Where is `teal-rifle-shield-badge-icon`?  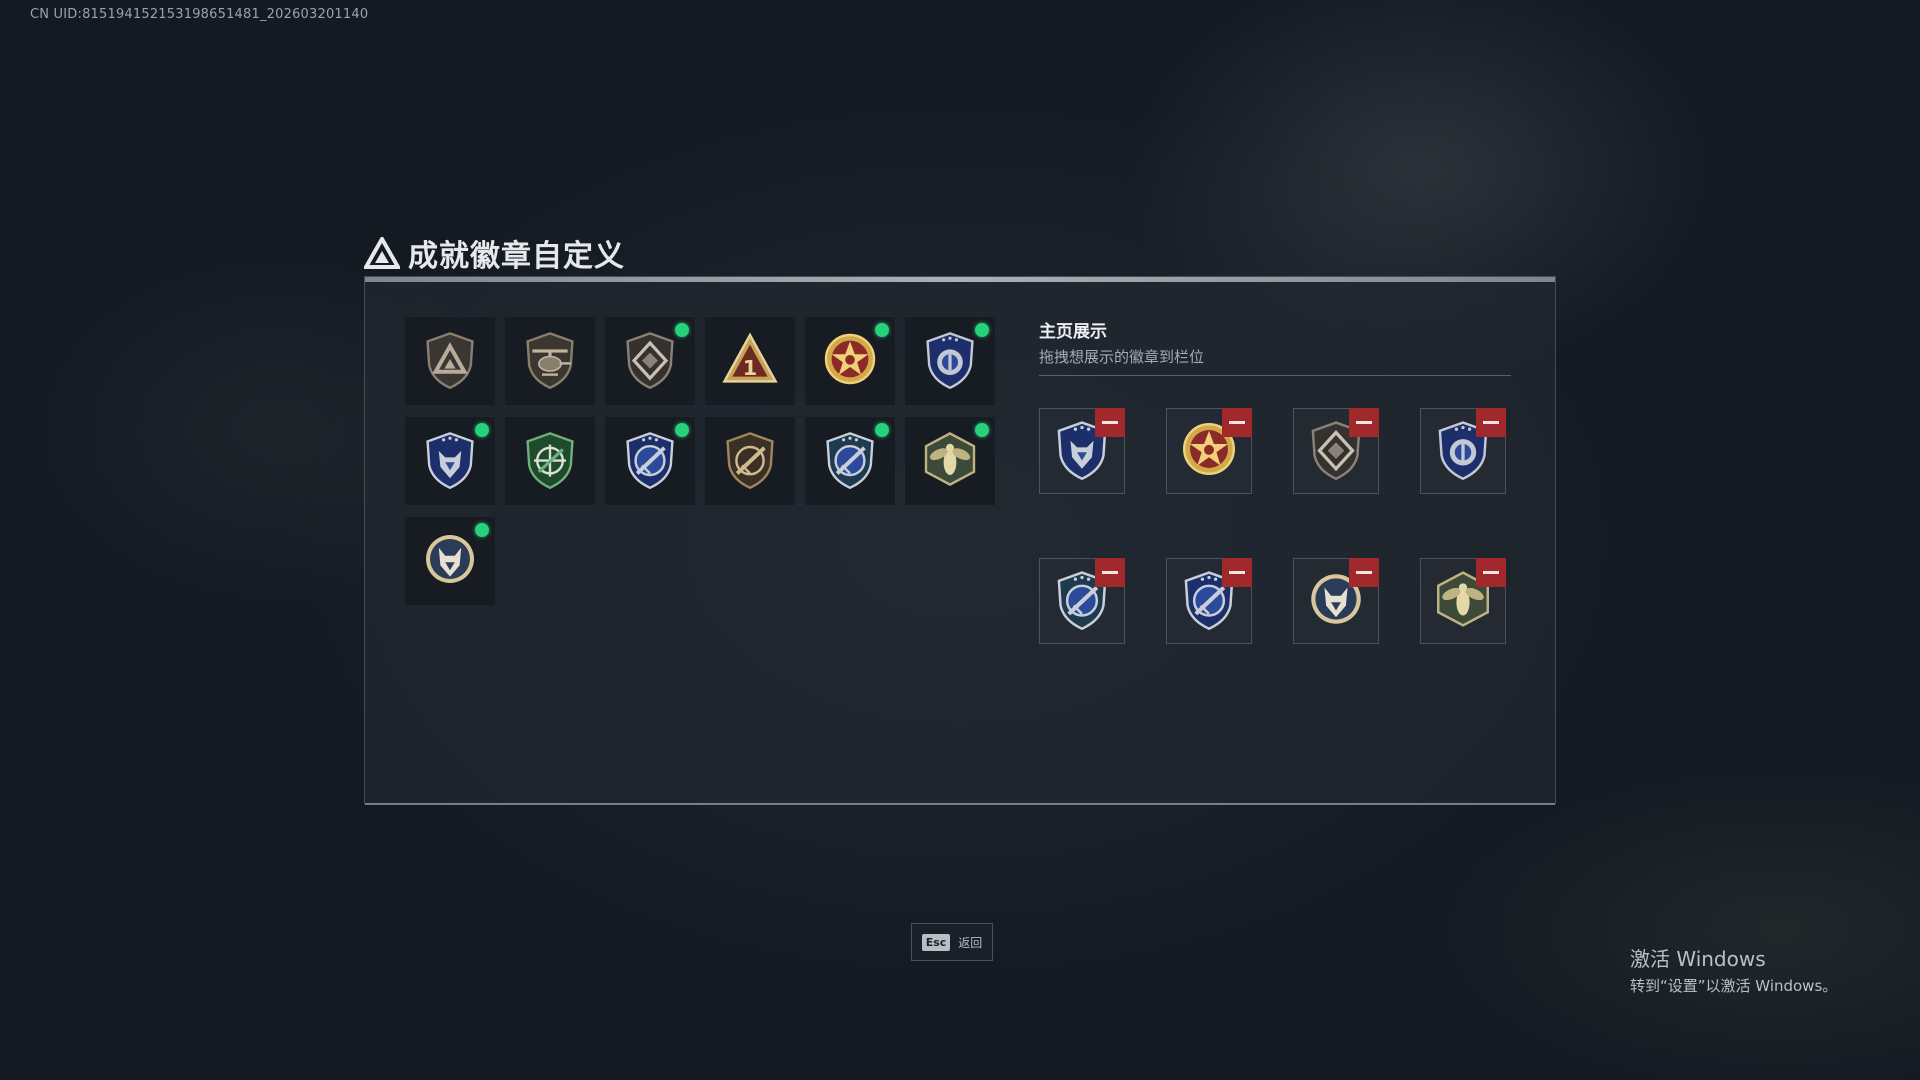
teal-rifle-shield-badge-icon is located at coordinates (850, 461).